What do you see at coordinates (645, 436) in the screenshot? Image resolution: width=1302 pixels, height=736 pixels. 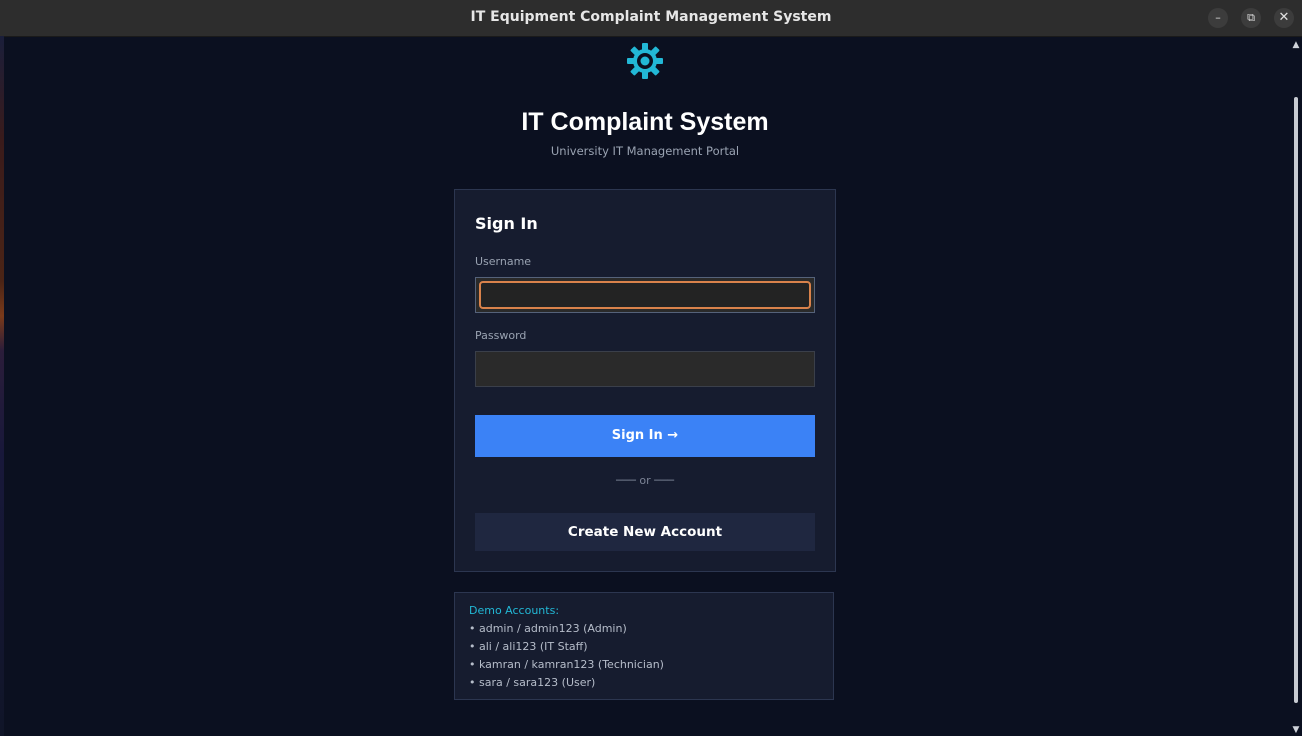 I see `sign-in-button: Sign In →` at bounding box center [645, 436].